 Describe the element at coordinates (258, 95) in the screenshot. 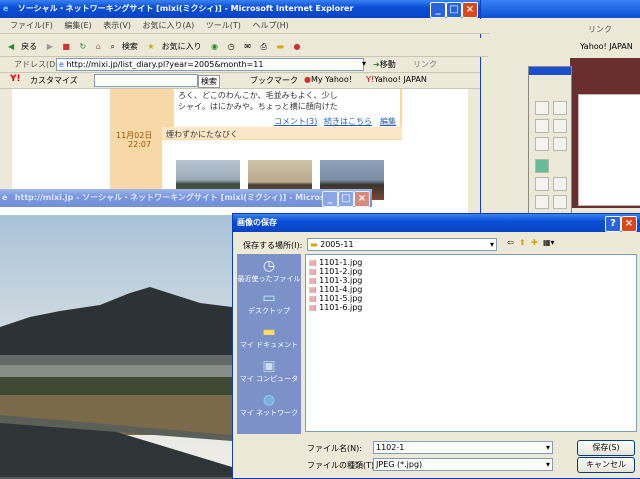

I see `diary-text-line: ろく、どこのわんこか、毛並みもよく、少し` at that location.